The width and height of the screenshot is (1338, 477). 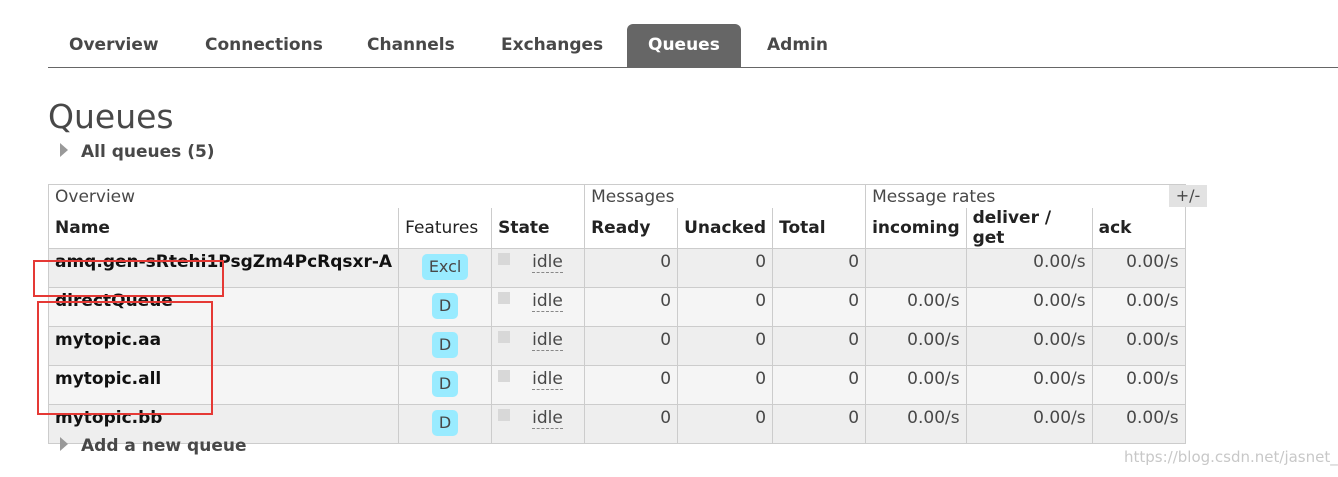 What do you see at coordinates (684, 45) in the screenshot?
I see `tab-queues: Queues` at bounding box center [684, 45].